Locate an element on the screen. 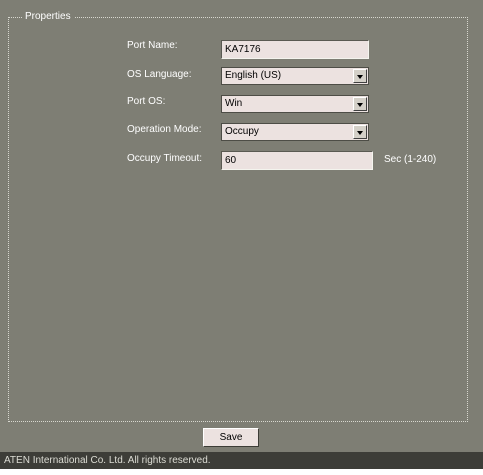 This screenshot has height=475, width=483. occupy-timeout-field: 60 is located at coordinates (297, 160).